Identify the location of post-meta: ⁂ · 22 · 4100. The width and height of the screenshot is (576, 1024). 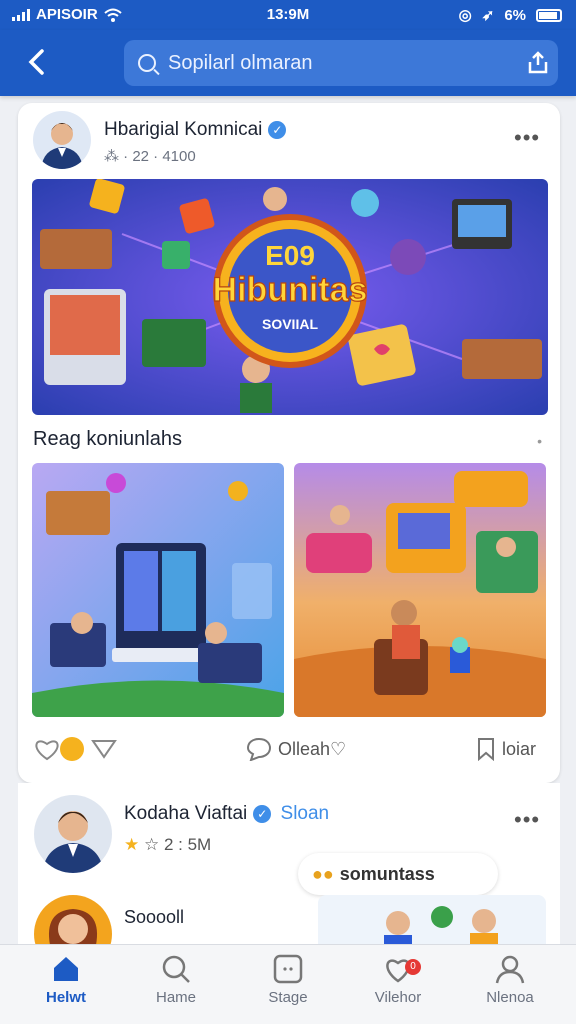
(150, 156).